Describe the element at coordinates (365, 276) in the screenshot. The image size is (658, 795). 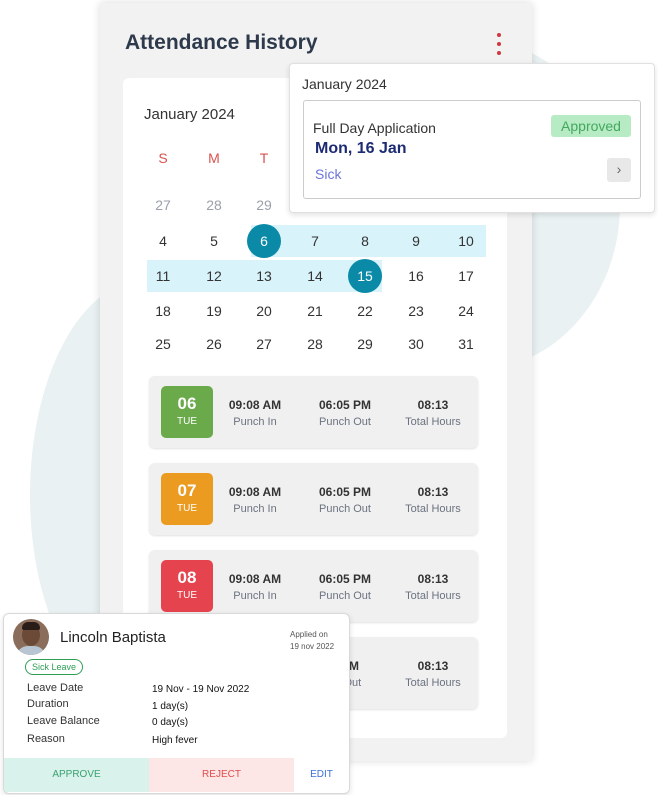
I see `calendar-day: 15` at that location.